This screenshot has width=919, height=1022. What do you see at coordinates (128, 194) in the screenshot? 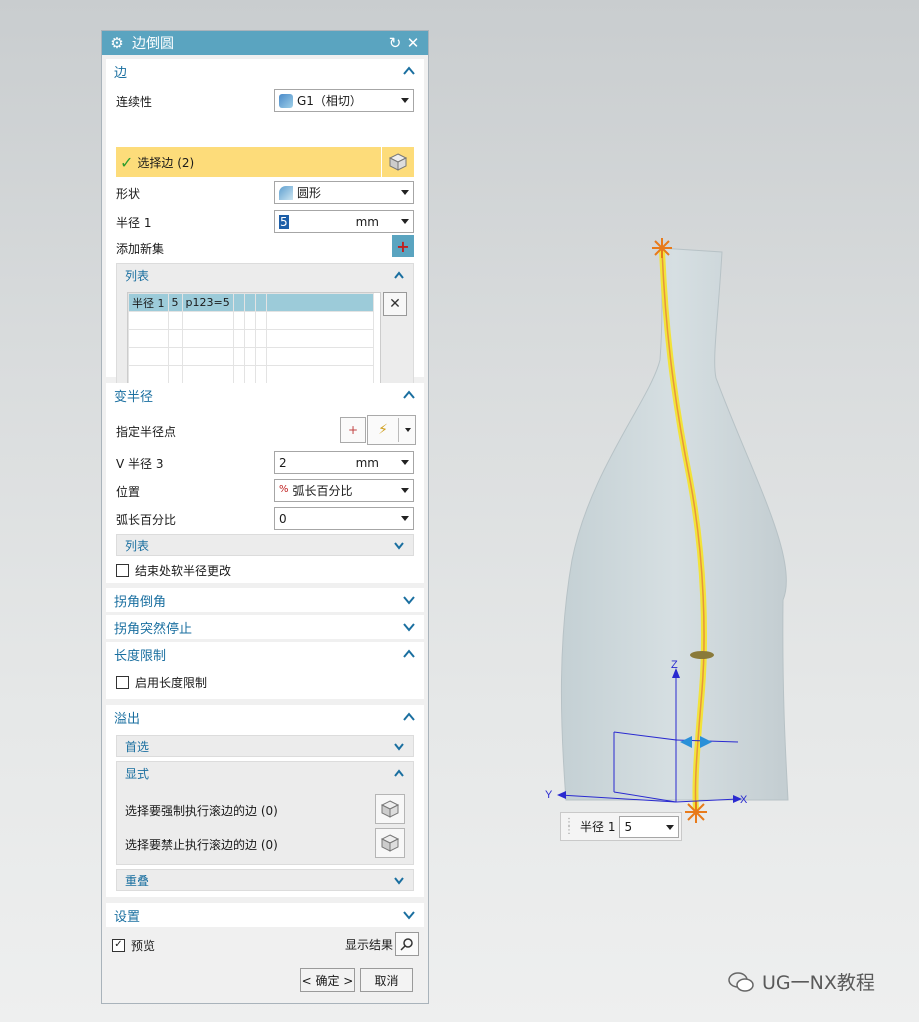
I see `shape-label: 形状` at bounding box center [128, 194].